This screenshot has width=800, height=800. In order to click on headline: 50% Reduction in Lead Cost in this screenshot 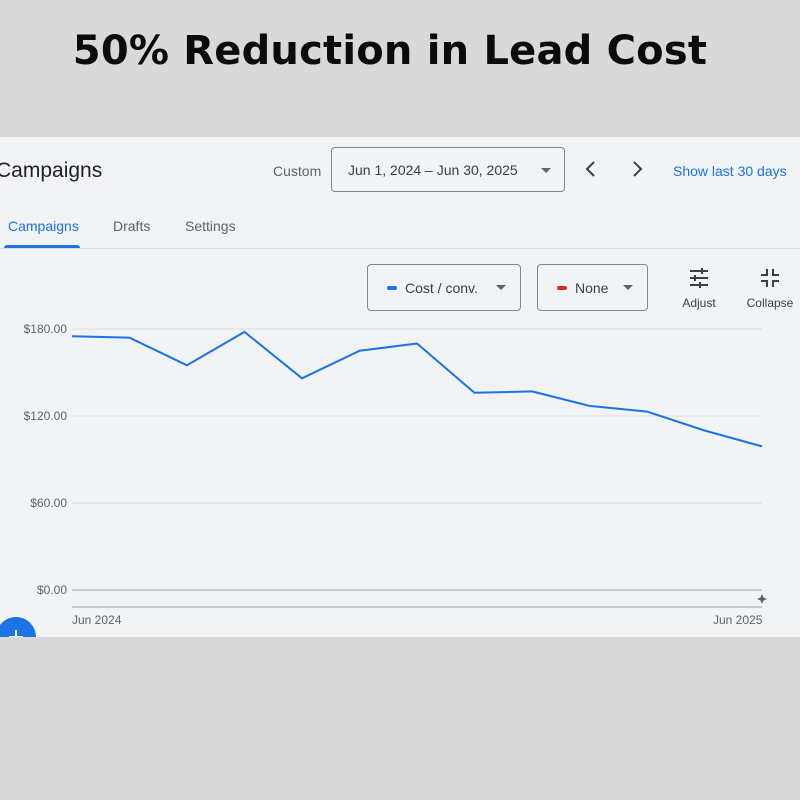, I will do `click(390, 51)`.